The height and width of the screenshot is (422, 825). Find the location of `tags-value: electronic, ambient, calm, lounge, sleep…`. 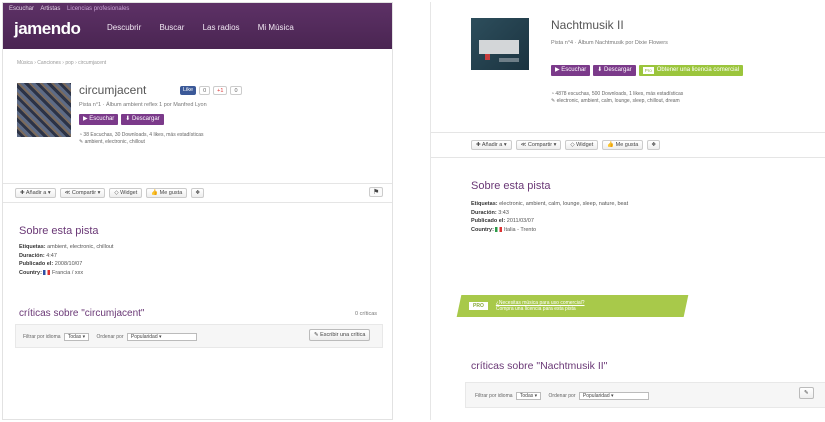

tags-value: electronic, ambient, calm, lounge, sleep… is located at coordinates (563, 204).